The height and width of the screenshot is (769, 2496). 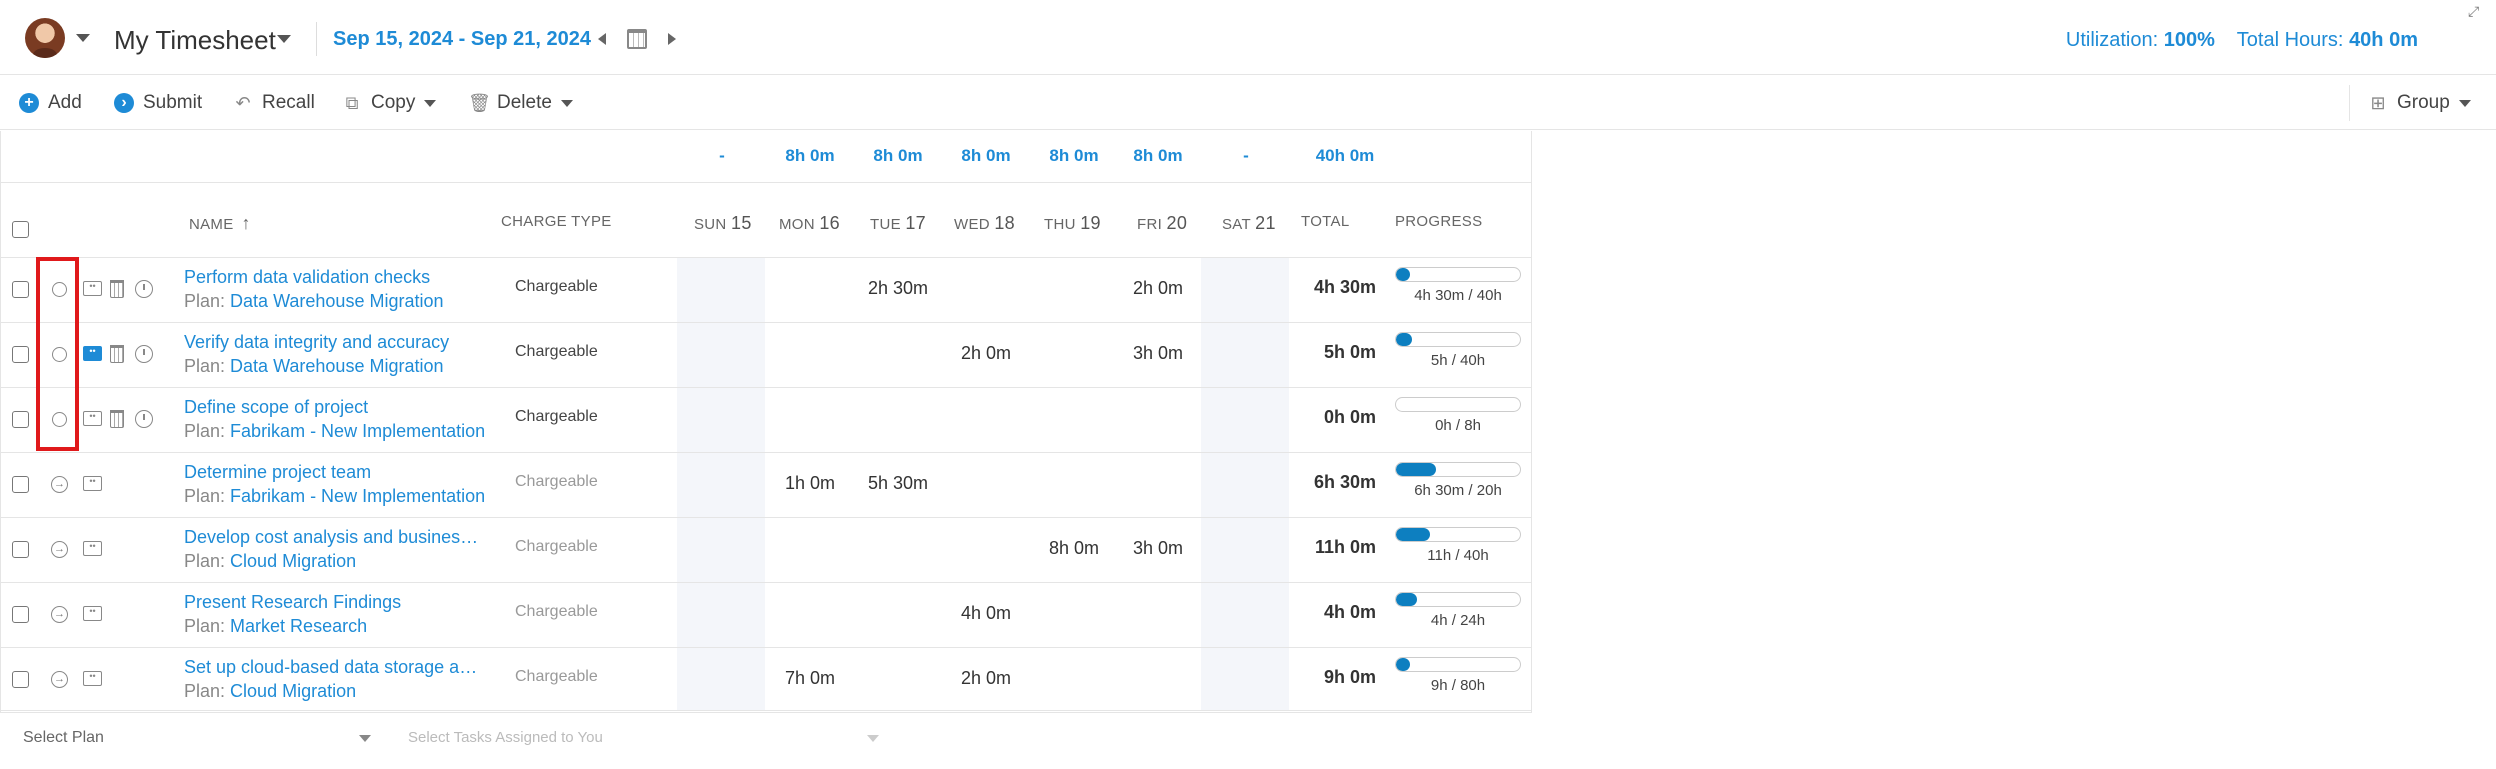 What do you see at coordinates (637, 39) in the screenshot?
I see `calendar-icon` at bounding box center [637, 39].